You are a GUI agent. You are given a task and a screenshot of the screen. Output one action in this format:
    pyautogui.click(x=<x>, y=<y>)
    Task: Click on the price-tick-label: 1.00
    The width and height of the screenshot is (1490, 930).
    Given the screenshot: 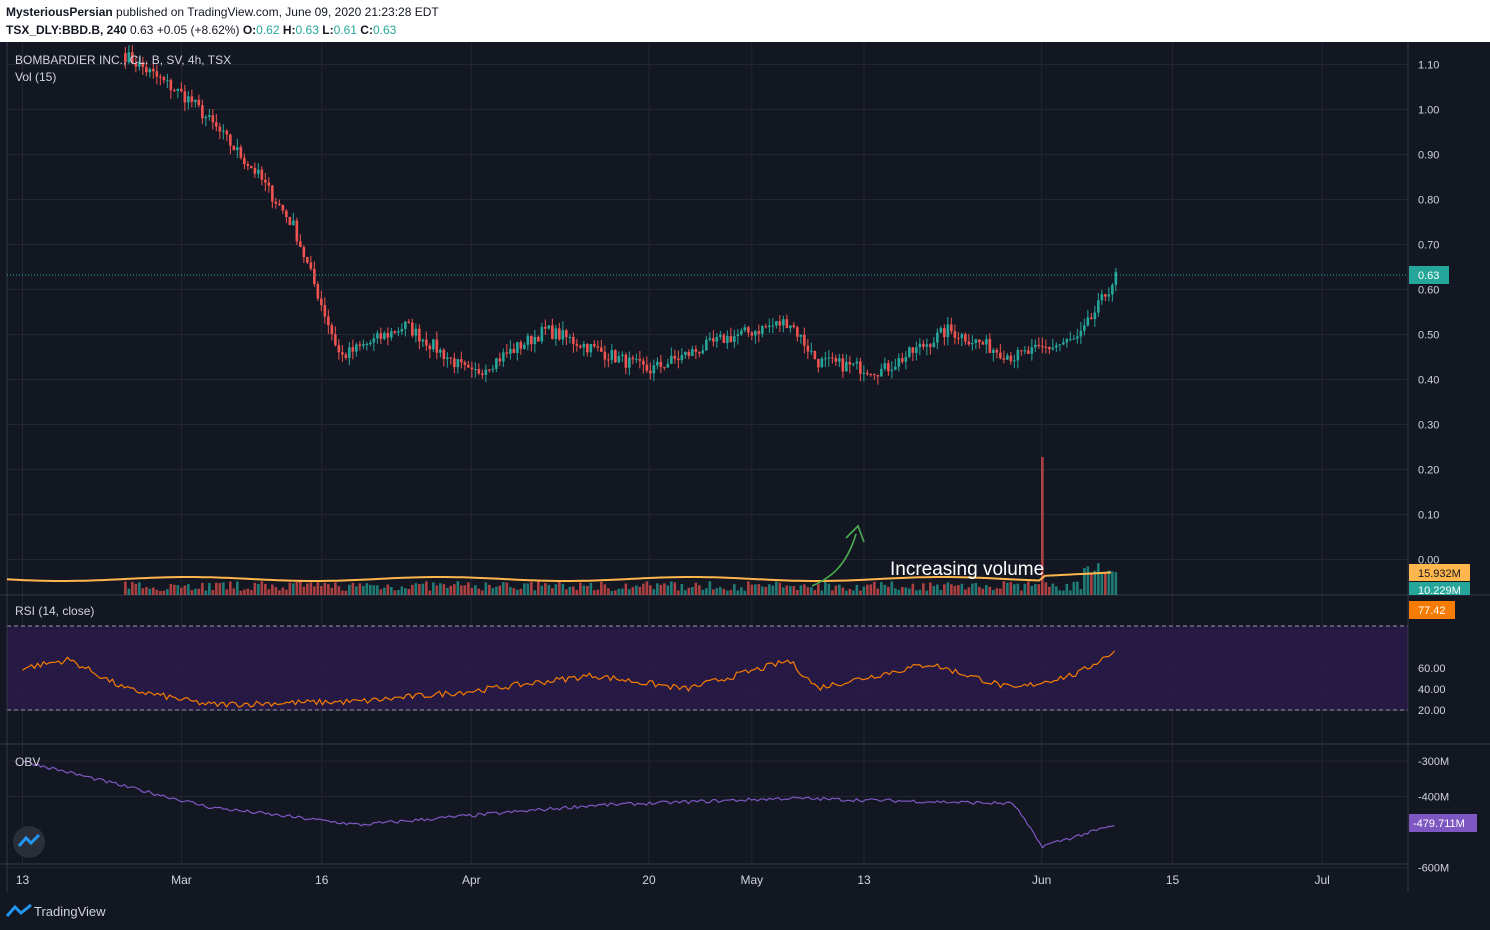 What is the action you would take?
    pyautogui.click(x=1428, y=111)
    